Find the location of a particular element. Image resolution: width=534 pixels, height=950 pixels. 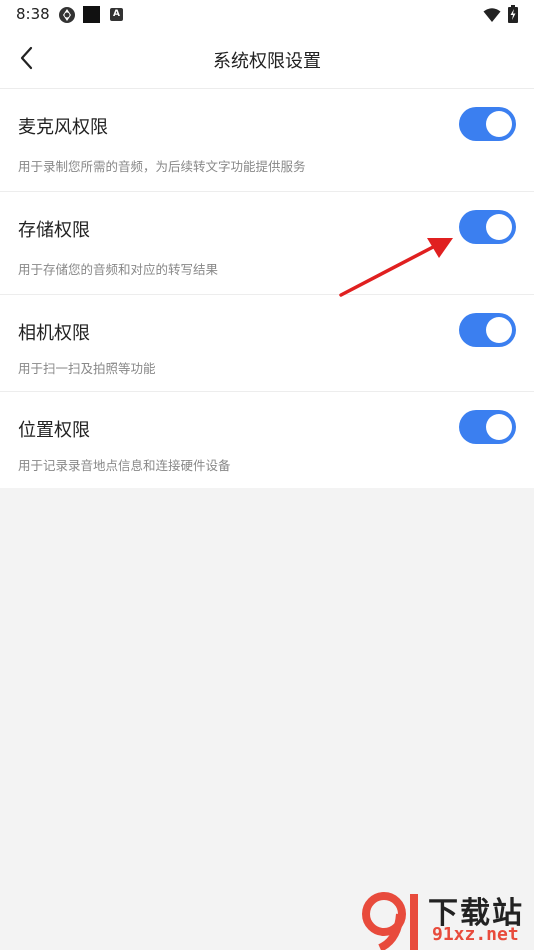

microphone-toggle is located at coordinates (487, 124).